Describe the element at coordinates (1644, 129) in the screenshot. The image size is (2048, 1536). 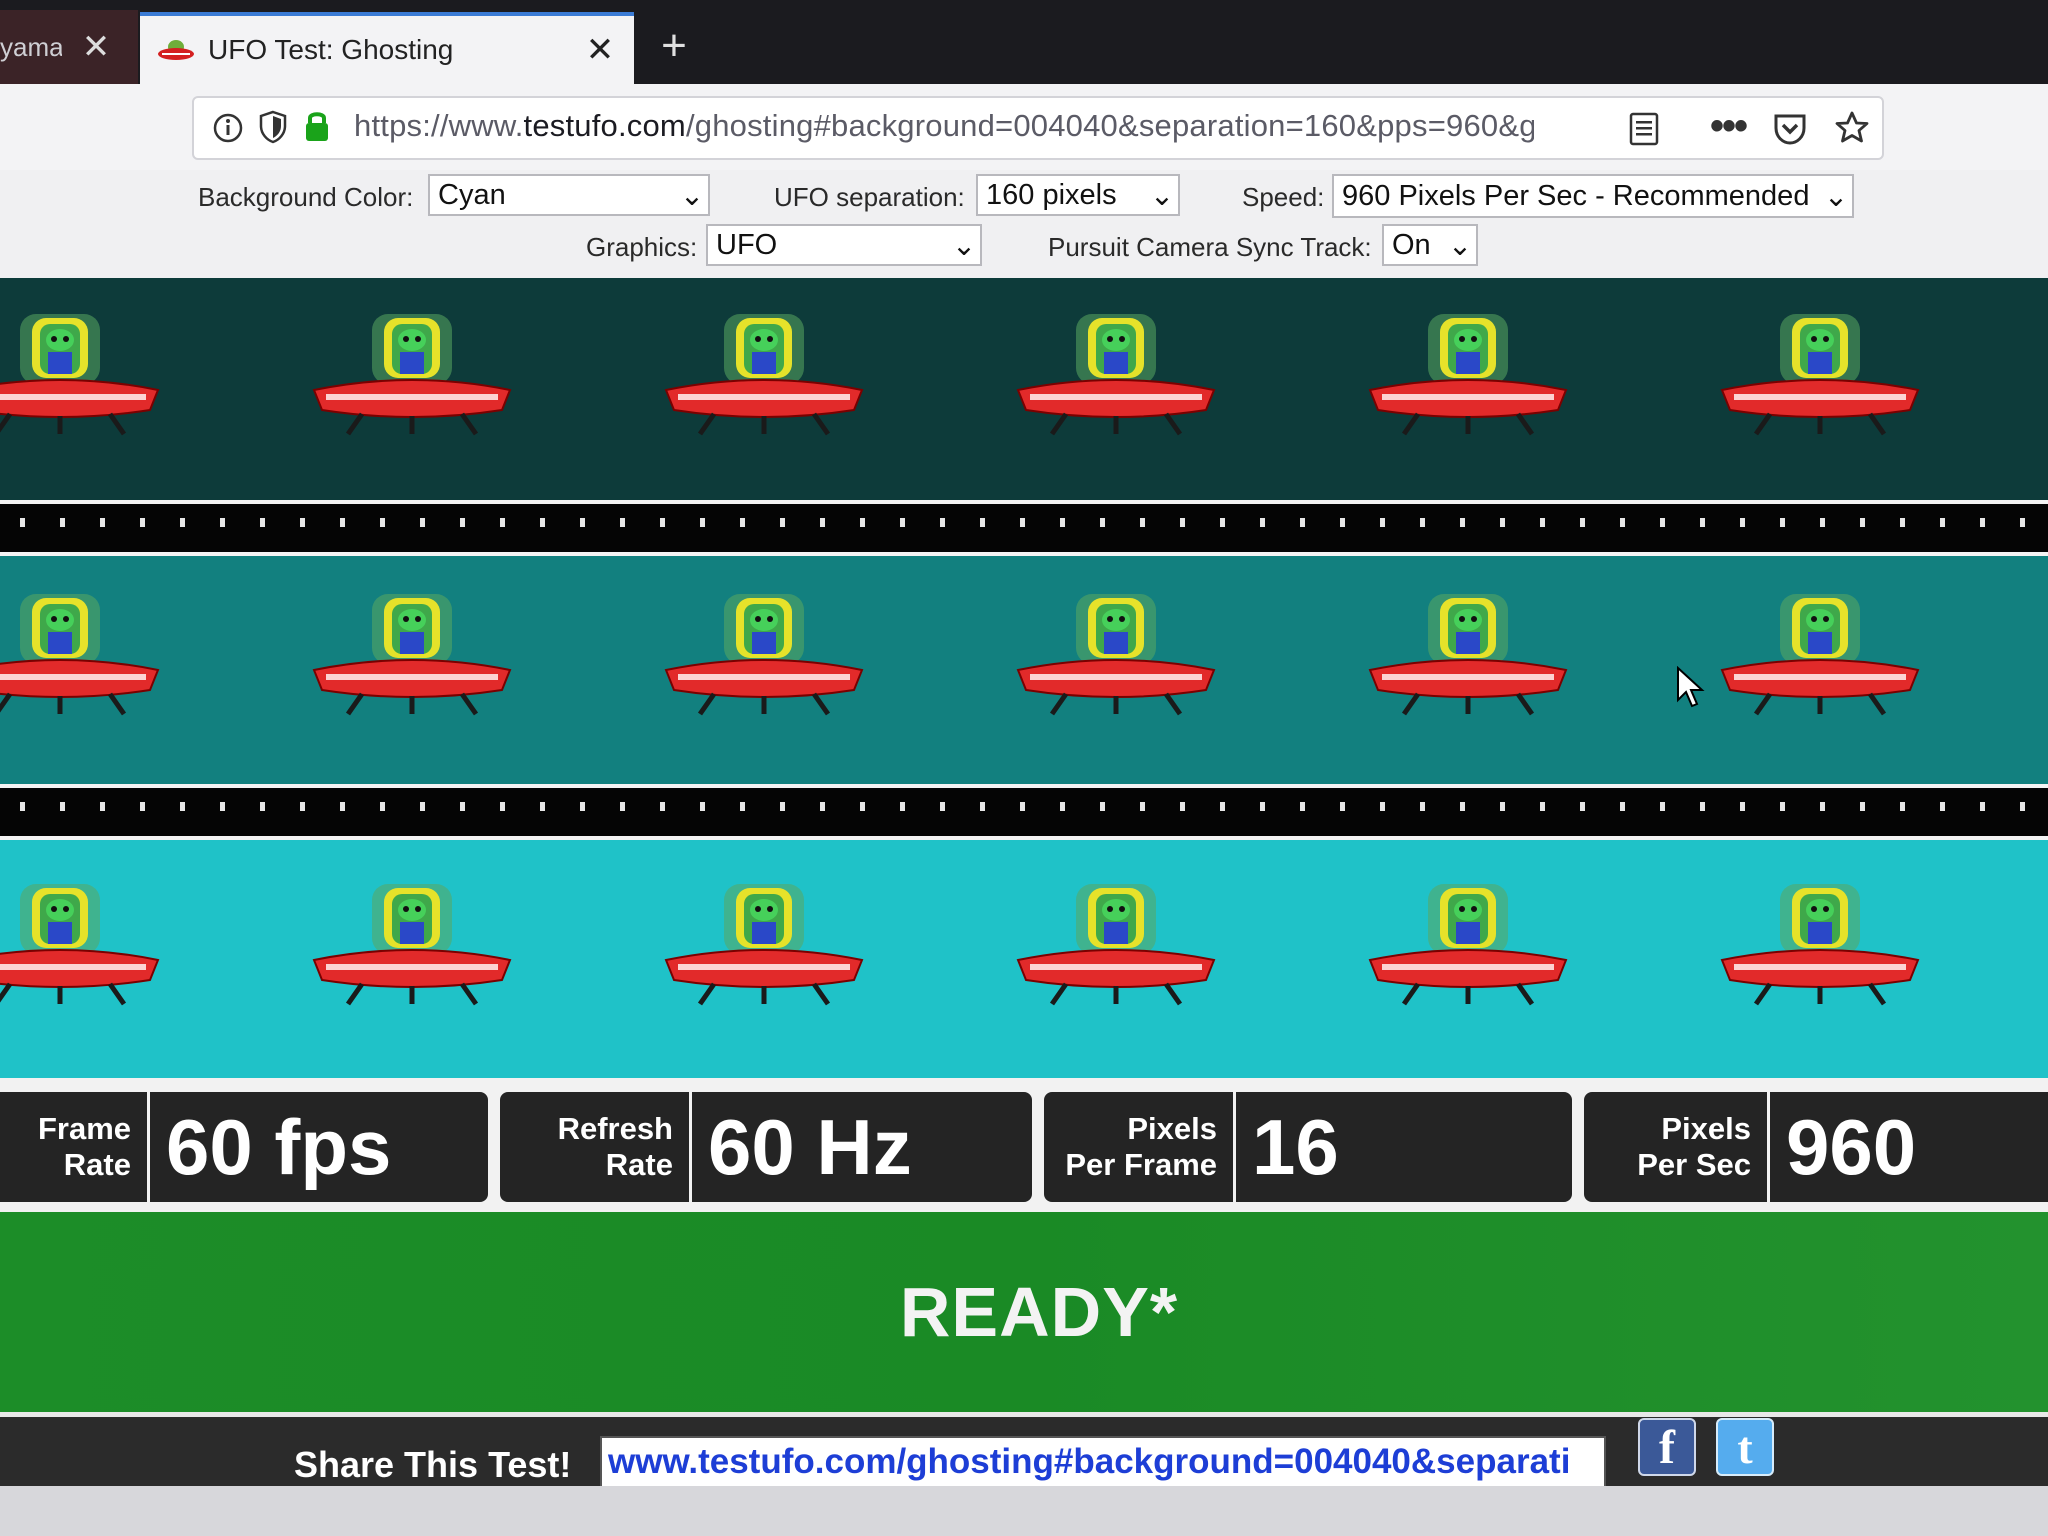
I see `reader-view-icon` at that location.